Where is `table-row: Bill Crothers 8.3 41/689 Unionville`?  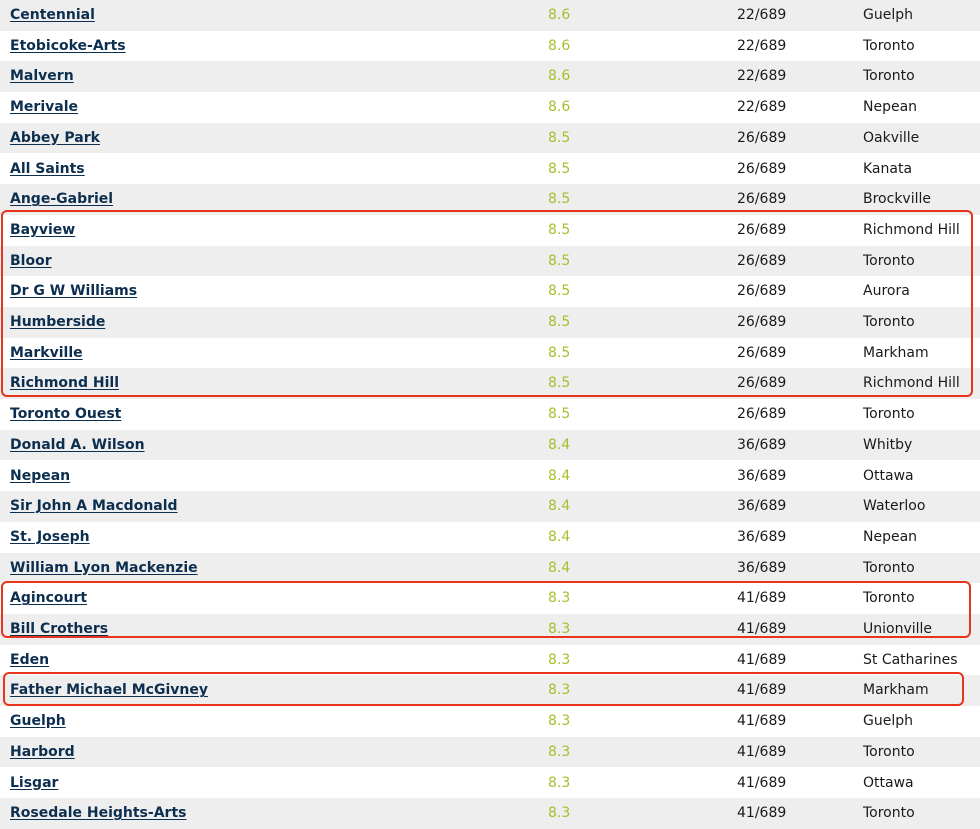
table-row: Bill Crothers 8.3 41/689 Unionville is located at coordinates (490, 629).